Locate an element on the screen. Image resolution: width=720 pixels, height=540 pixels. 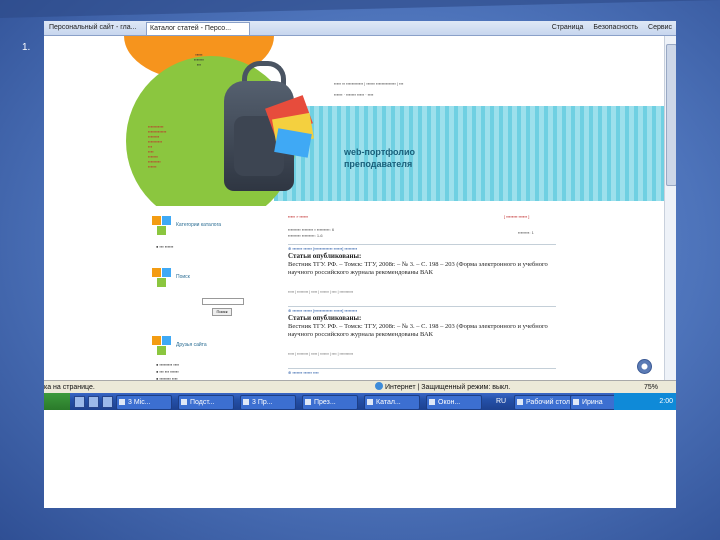
language-indicator: RU is located at coordinates (501, 401).